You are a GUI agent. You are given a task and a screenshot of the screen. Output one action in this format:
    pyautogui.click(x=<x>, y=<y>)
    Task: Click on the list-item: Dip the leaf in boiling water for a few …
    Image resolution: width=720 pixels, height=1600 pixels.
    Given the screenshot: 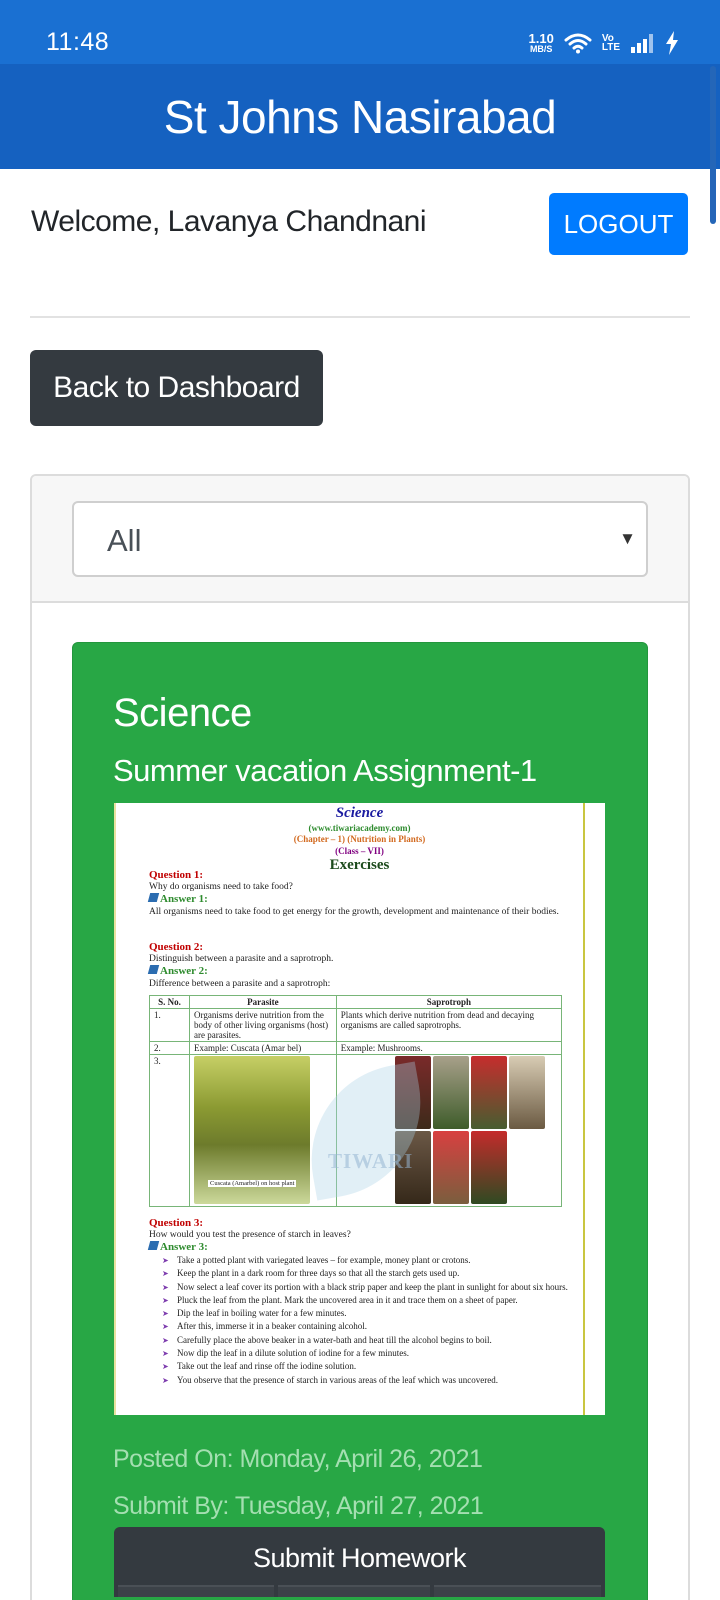 What is the action you would take?
    pyautogui.click(x=372, y=1314)
    